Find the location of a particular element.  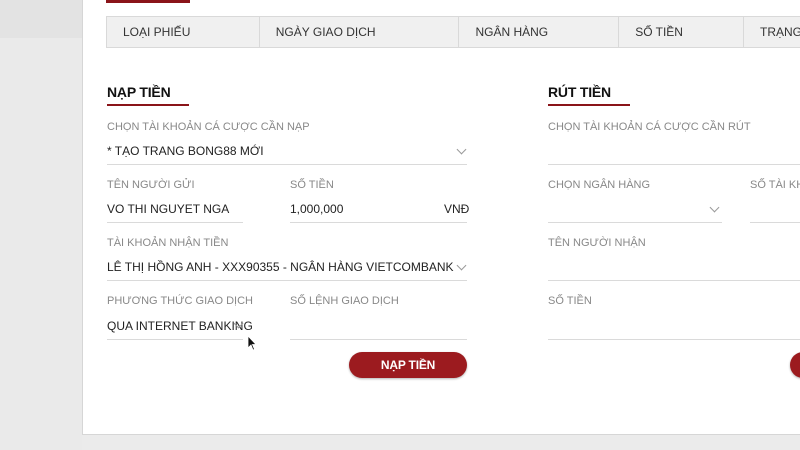

withdraw-title: RÚT TIỀN is located at coordinates (579, 92).